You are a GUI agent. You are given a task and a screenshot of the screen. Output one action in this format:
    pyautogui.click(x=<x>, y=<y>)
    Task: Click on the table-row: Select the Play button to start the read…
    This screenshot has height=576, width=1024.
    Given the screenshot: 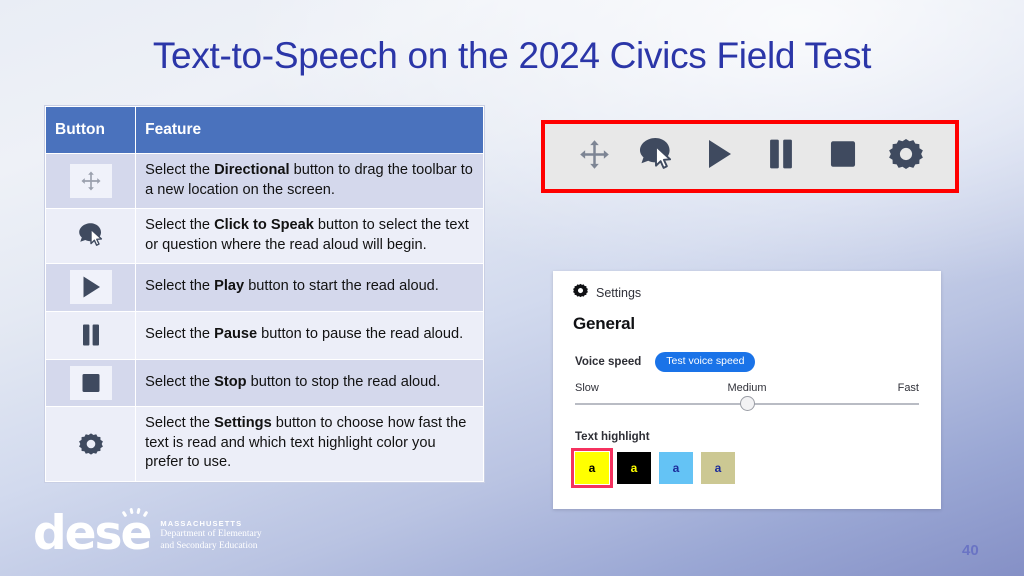 What is the action you would take?
    pyautogui.click(x=264, y=287)
    